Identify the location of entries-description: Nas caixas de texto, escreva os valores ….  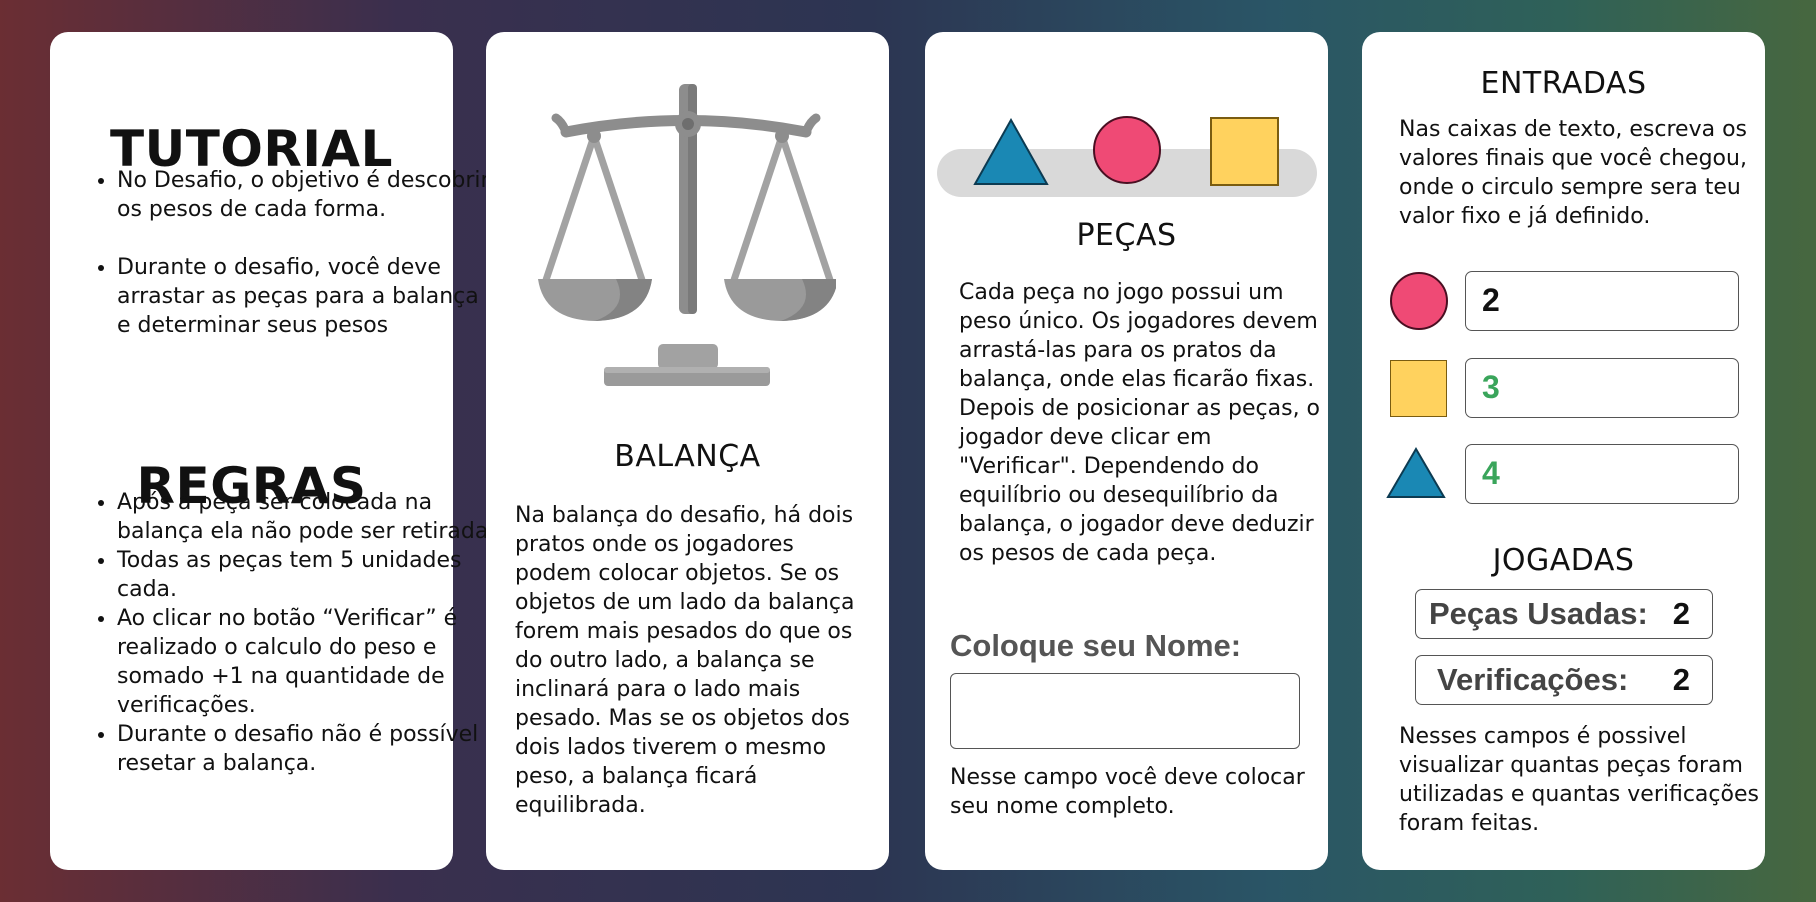
(1573, 173).